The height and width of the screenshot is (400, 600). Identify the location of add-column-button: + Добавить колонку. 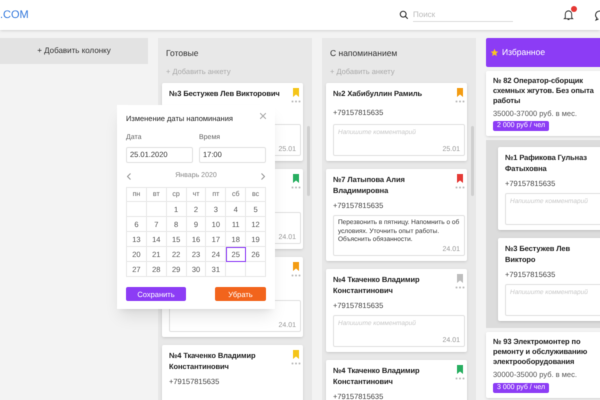
(74, 51).